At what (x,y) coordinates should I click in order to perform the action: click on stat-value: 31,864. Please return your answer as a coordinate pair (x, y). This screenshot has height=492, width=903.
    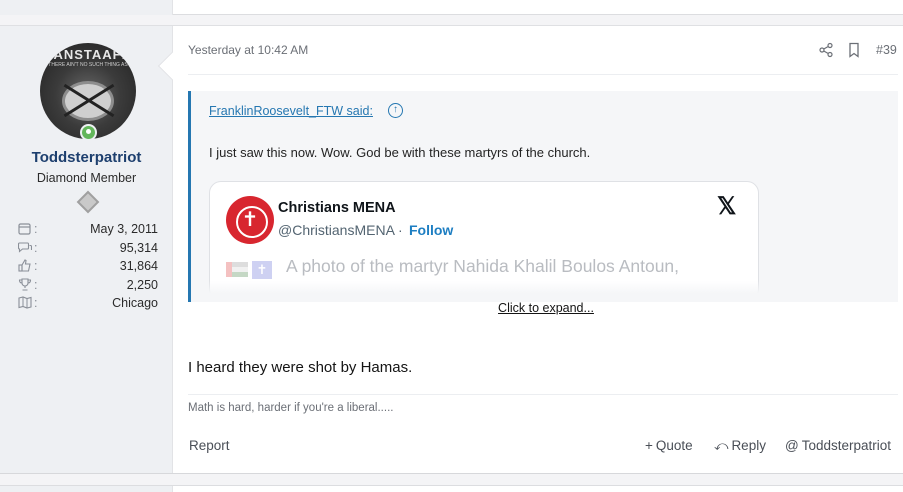
    Looking at the image, I should click on (138, 266).